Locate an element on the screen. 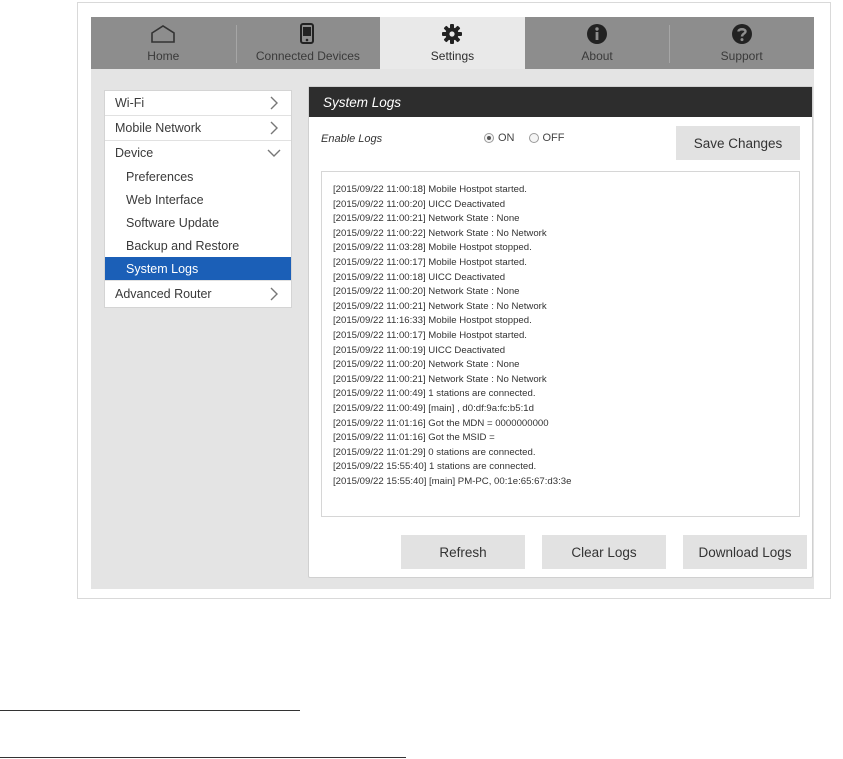 The width and height of the screenshot is (843, 759). sidebar-item-mobile-network: Mobile Network is located at coordinates (198, 128).